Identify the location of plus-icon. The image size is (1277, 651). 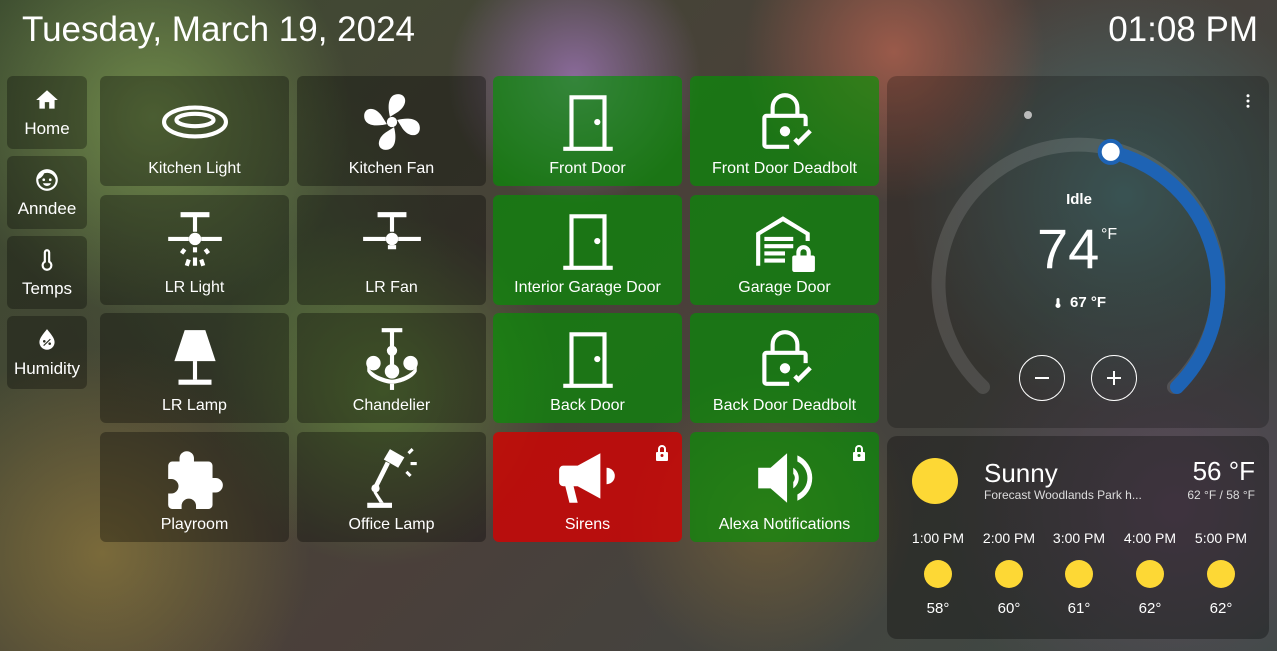
(1114, 378).